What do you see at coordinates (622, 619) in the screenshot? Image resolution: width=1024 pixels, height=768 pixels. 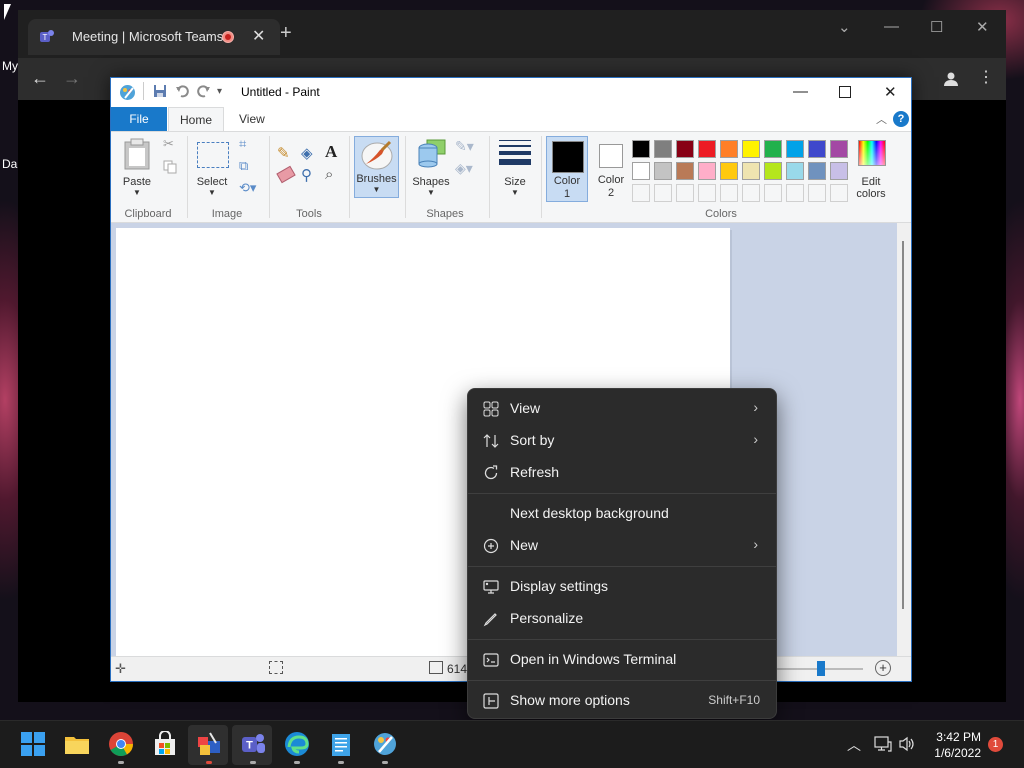 I see `menu-item-personalize: Personalize` at bounding box center [622, 619].